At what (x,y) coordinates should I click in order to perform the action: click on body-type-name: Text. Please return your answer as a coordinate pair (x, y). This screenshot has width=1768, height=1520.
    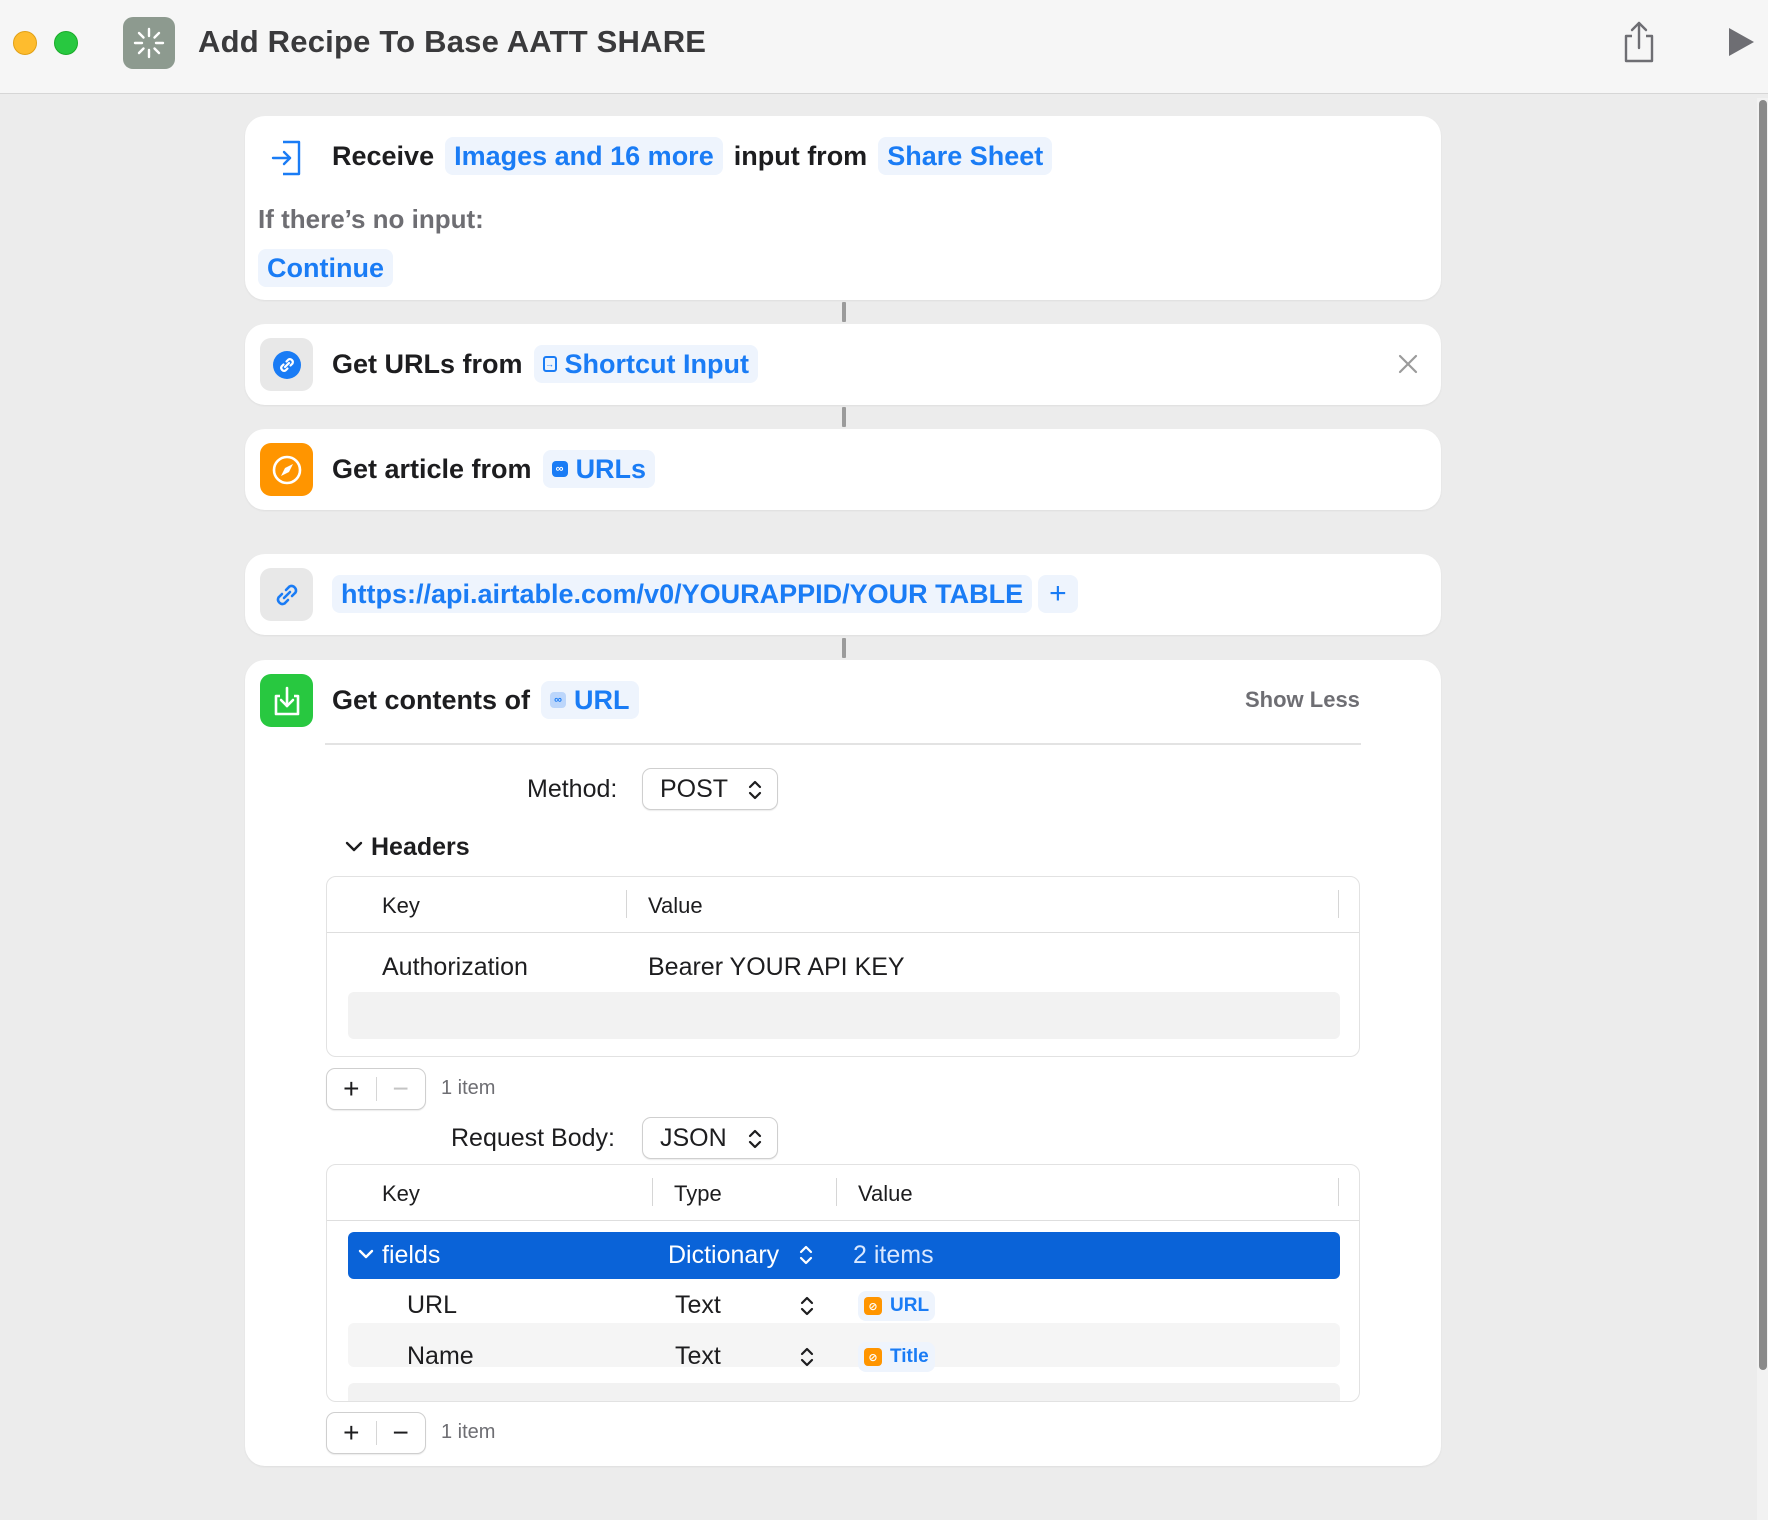
    Looking at the image, I should click on (698, 1356).